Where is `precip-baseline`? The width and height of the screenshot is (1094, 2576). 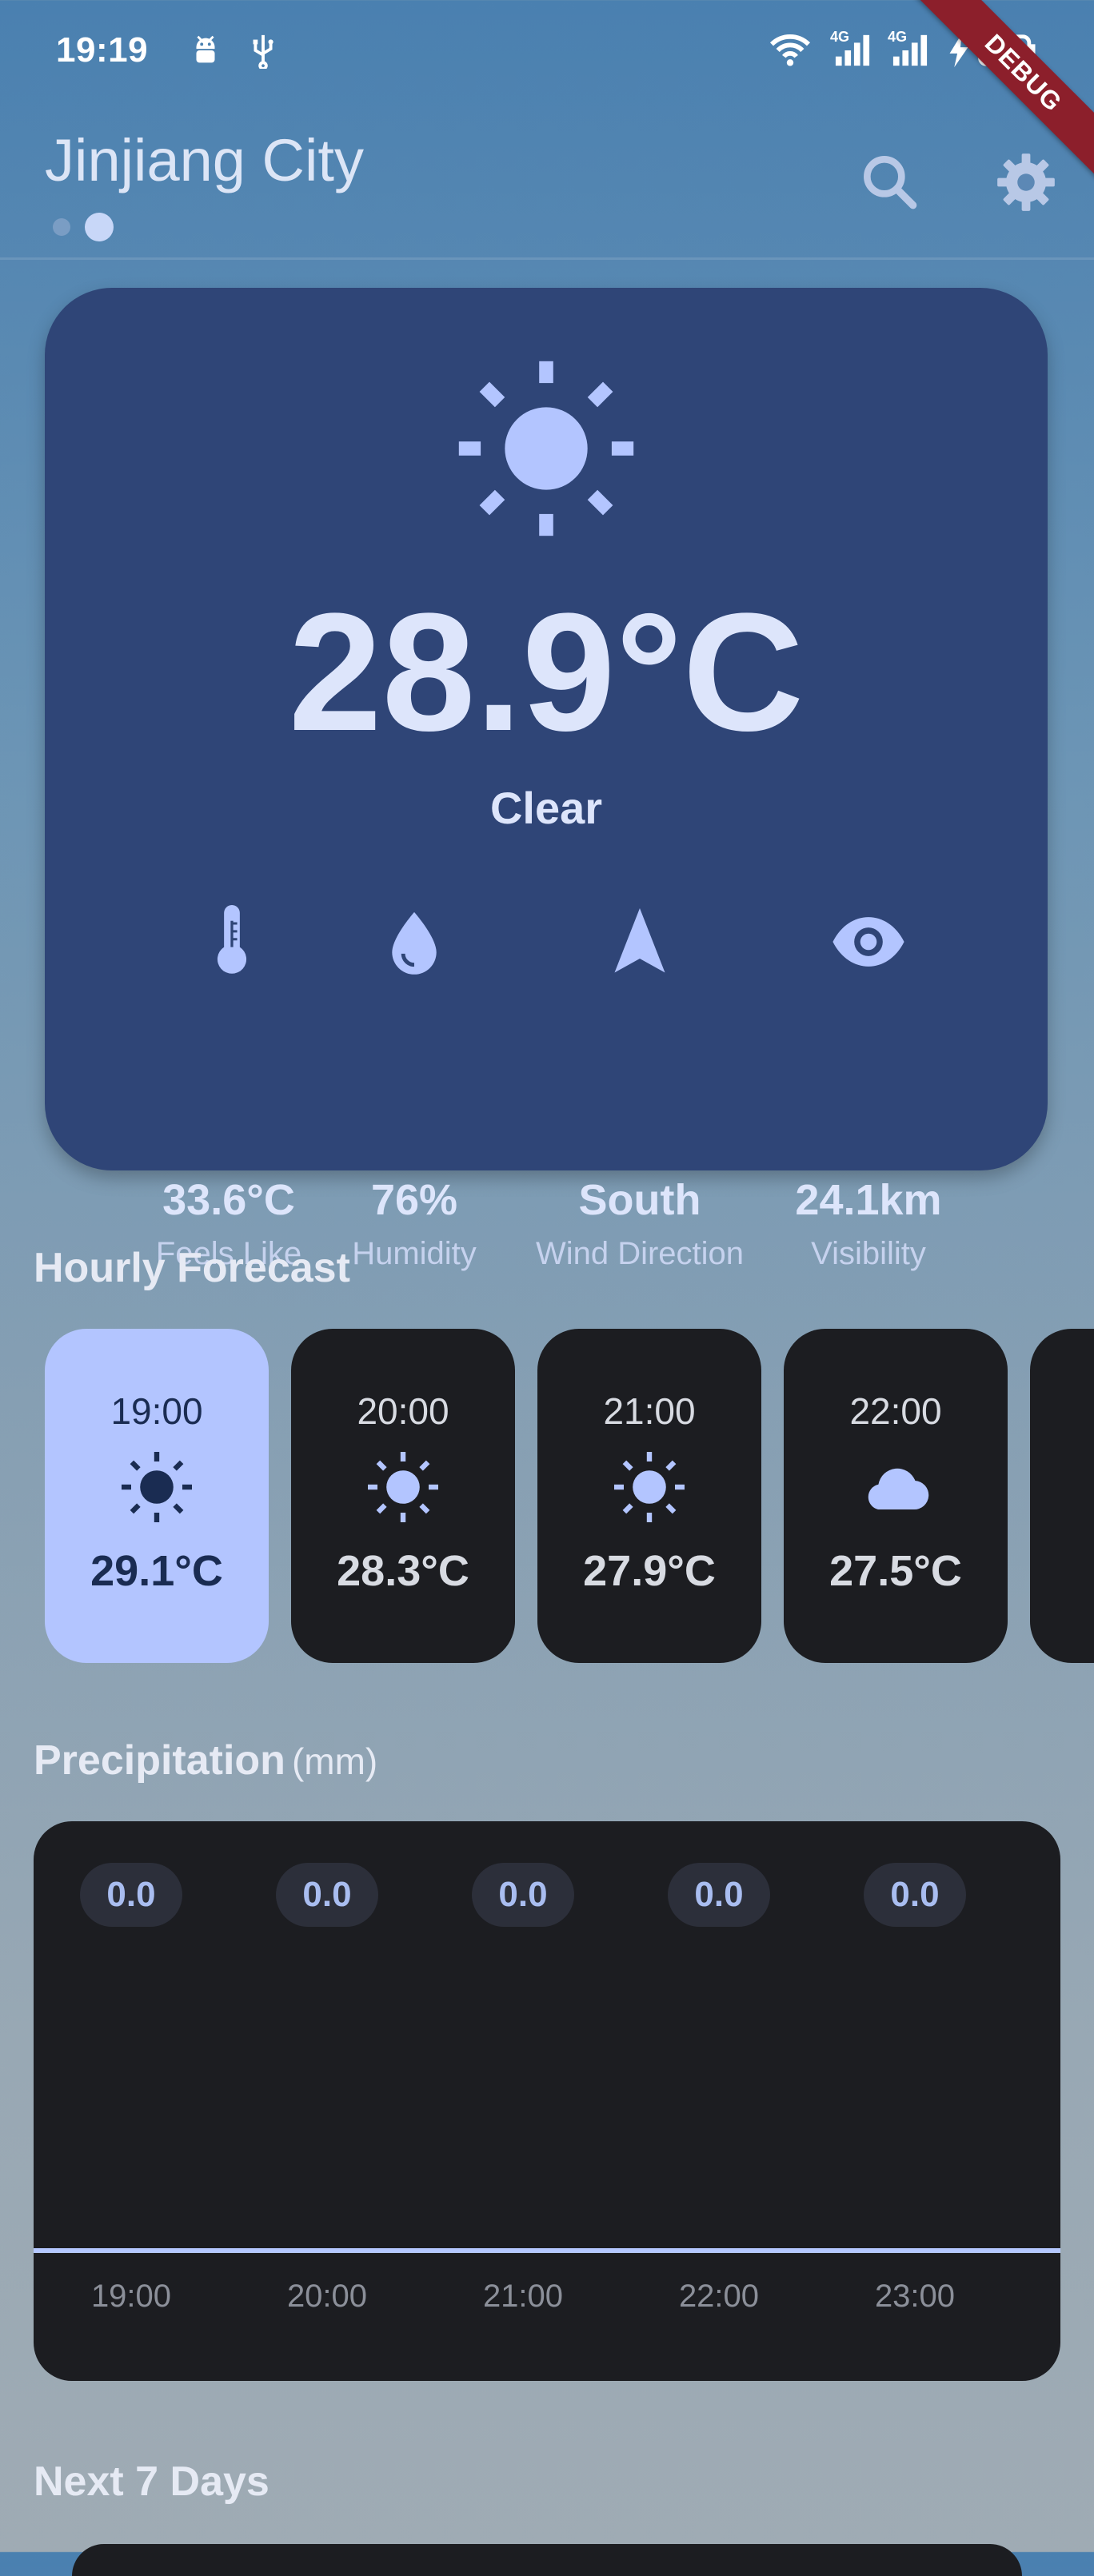
precip-baseline is located at coordinates (547, 2250).